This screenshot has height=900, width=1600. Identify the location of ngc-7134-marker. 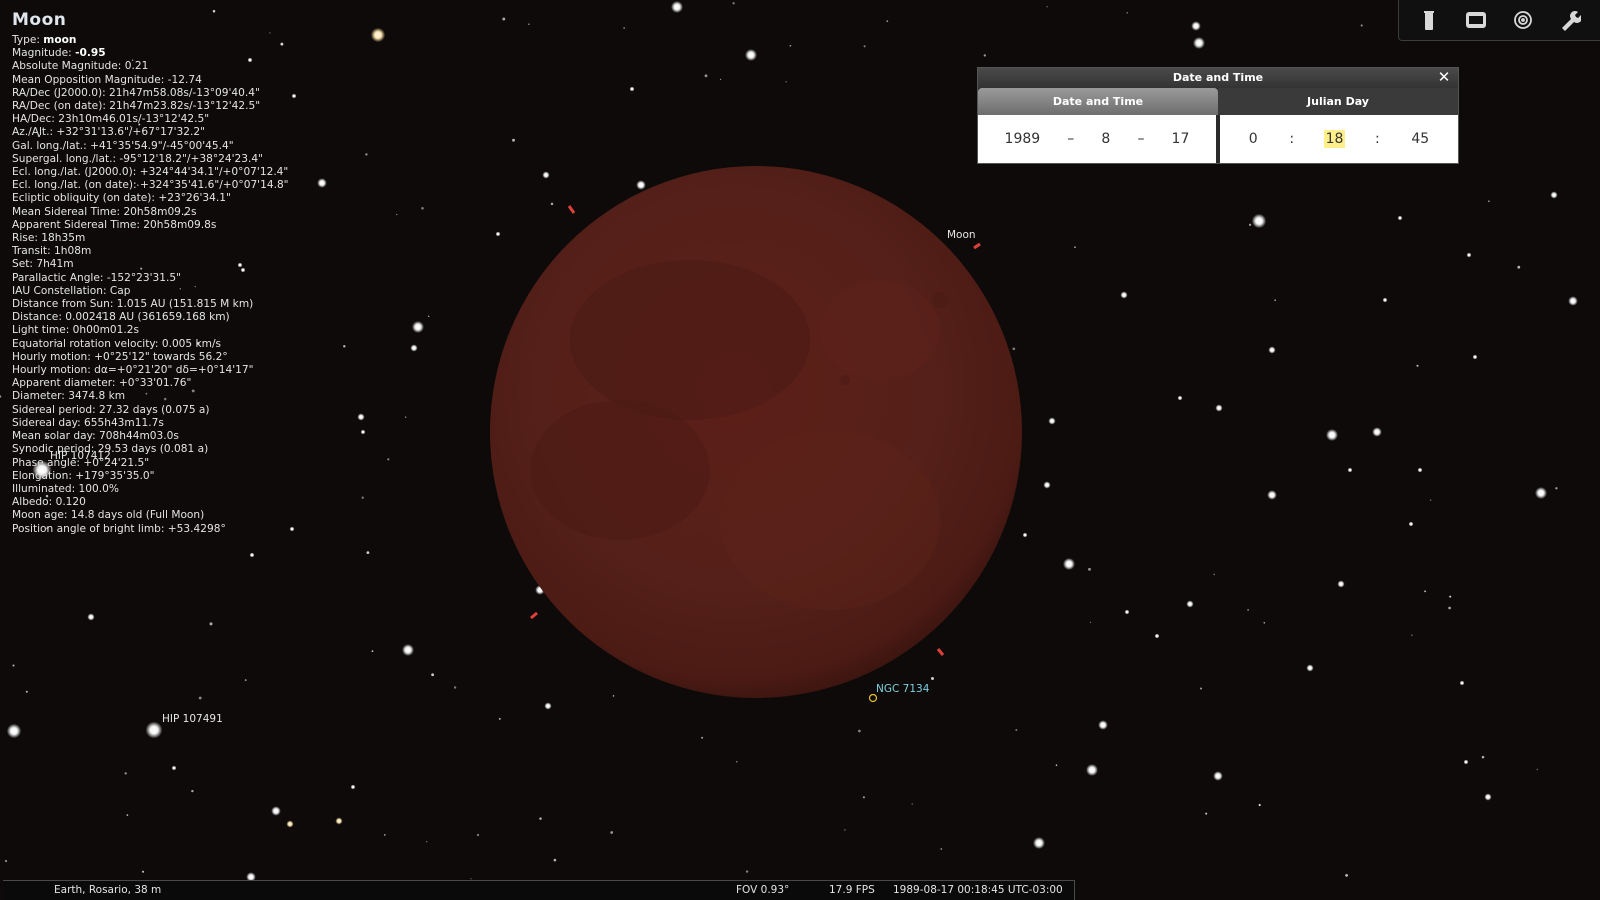
(873, 698).